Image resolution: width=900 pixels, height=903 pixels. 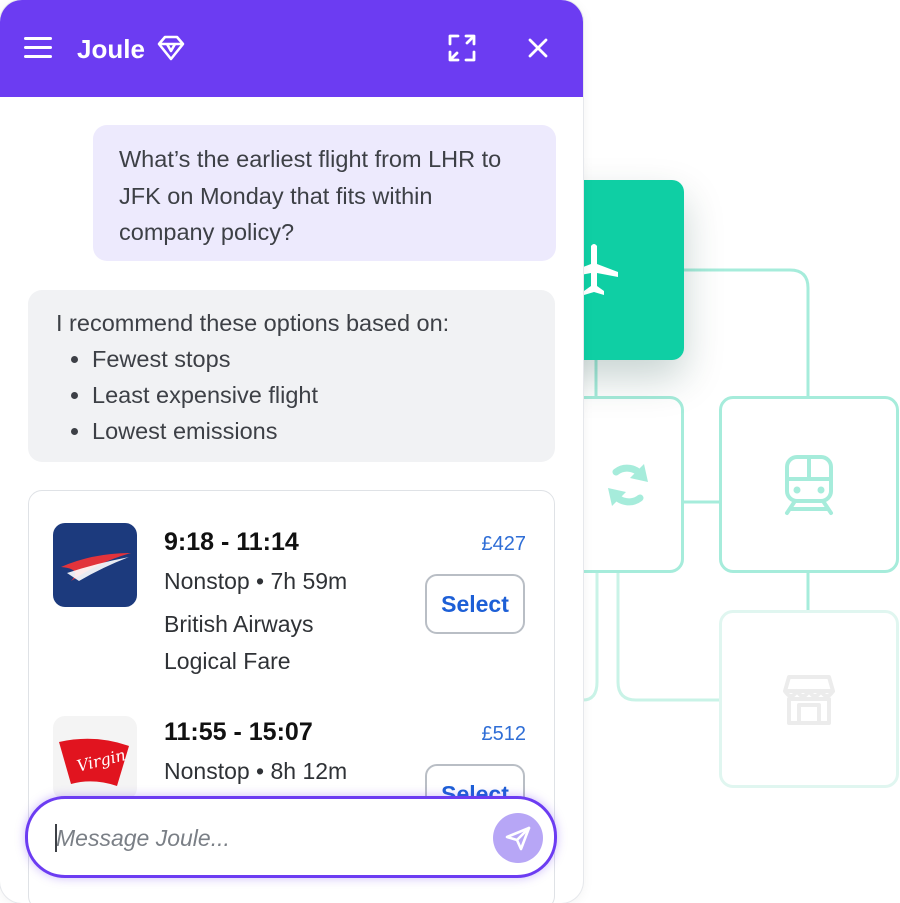 I want to click on virgin-logo-mark: Virgin, so click(x=94, y=762).